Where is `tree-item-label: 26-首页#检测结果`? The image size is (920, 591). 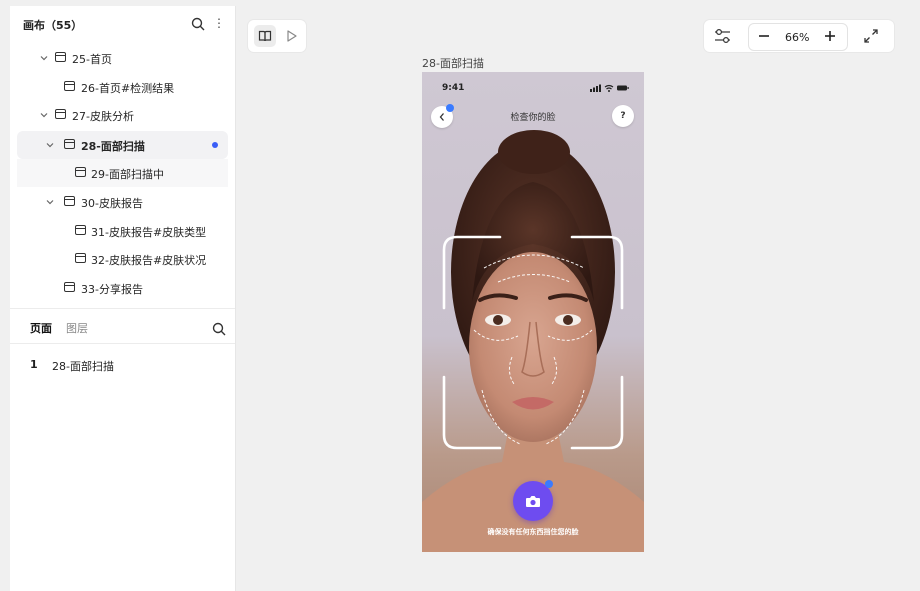
tree-item-label: 26-首页#检测结果 is located at coordinates (128, 88).